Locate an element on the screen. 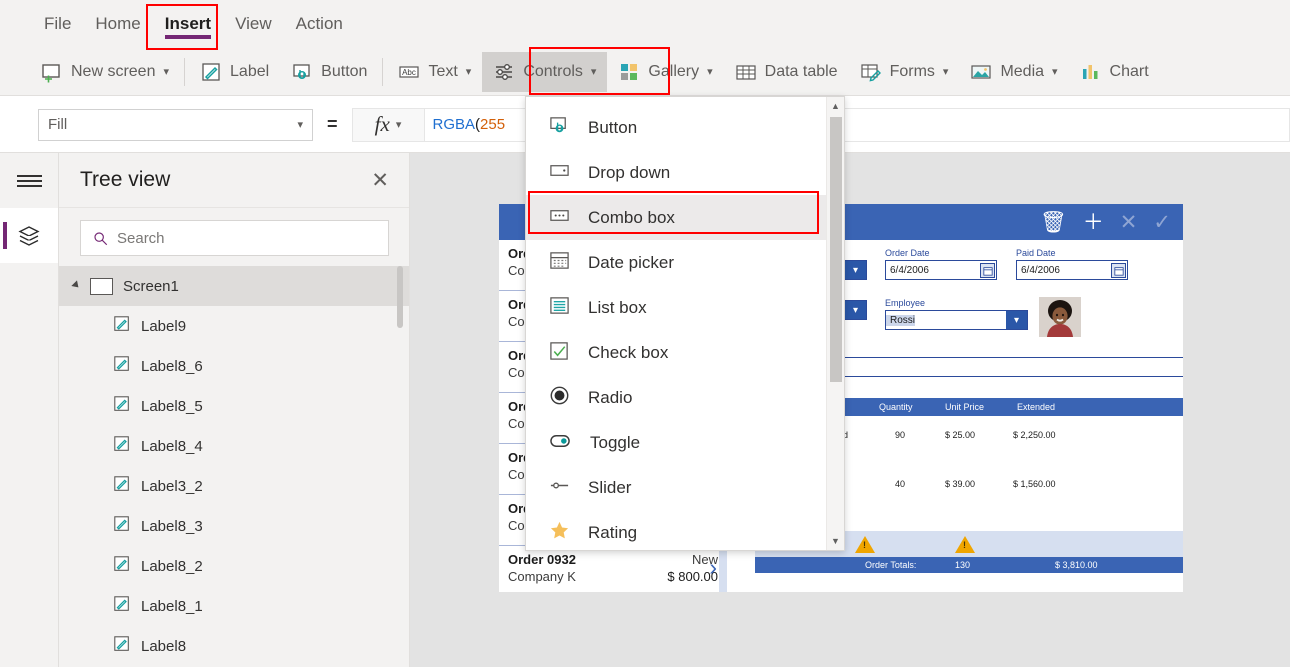  scroll-down-arrow-icon: ▼ is located at coordinates (835, 541).